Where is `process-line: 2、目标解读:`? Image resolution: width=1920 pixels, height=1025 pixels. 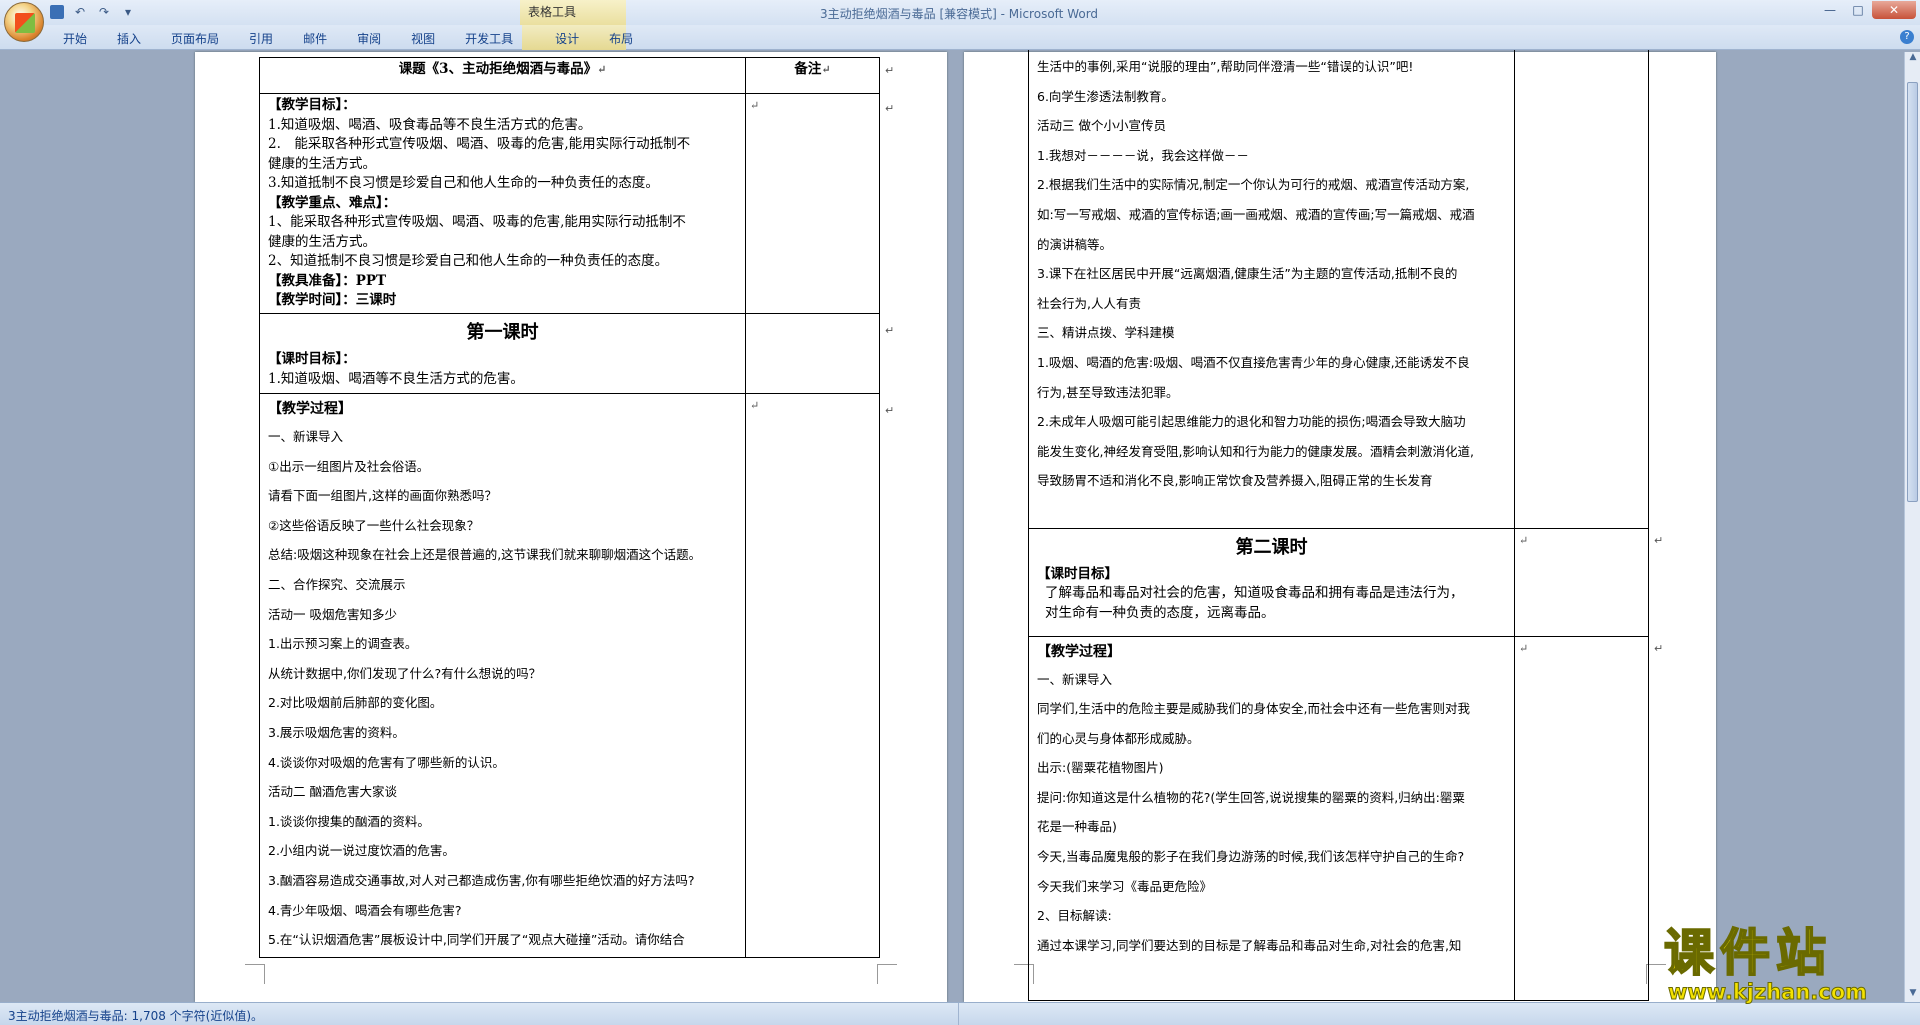
process-line: 2、目标解读: is located at coordinates (1074, 916).